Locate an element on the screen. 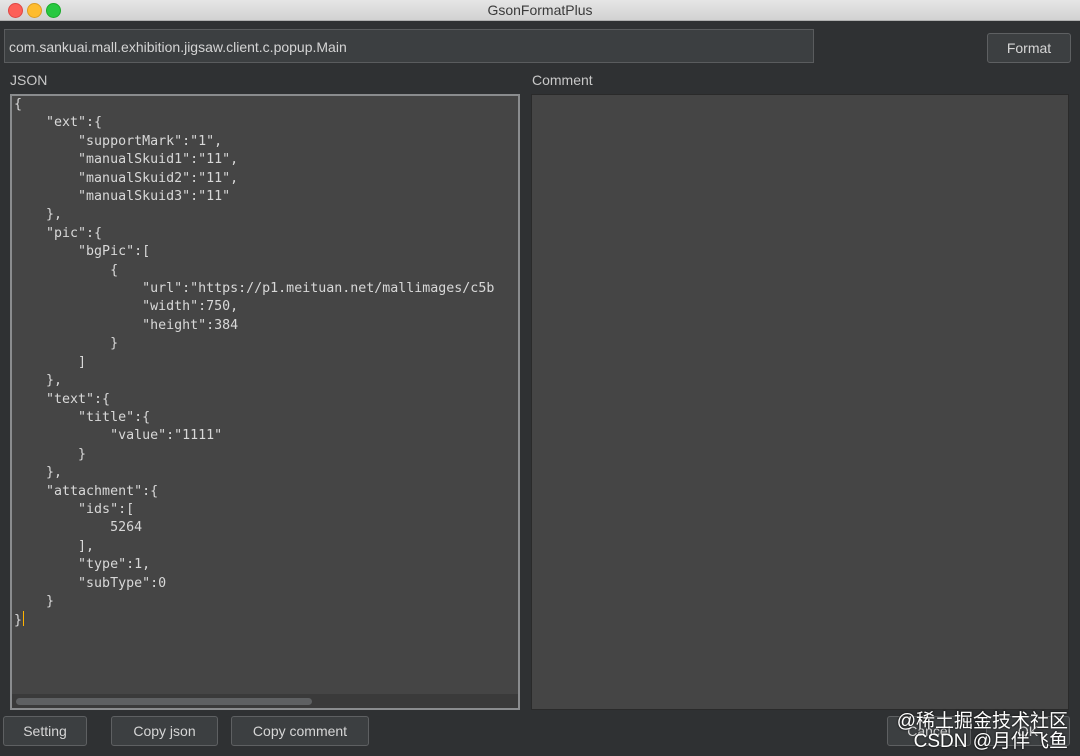 The image size is (1080, 756). watermark-line-2: CSDN @月伴飞鱼 is located at coordinates (990, 741).